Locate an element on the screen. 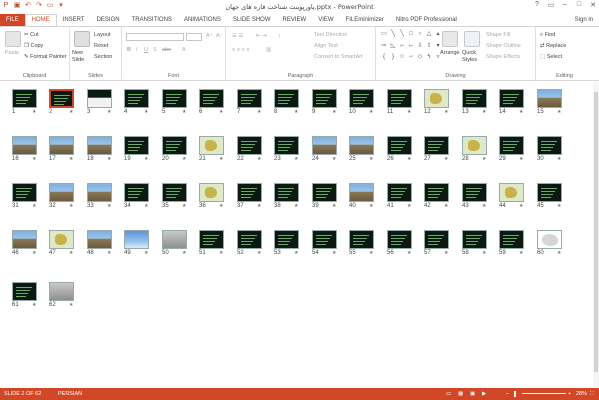 The width and height of the screenshot is (599, 400). slide-thumbnail: 17 ★ is located at coordinates (65, 153).